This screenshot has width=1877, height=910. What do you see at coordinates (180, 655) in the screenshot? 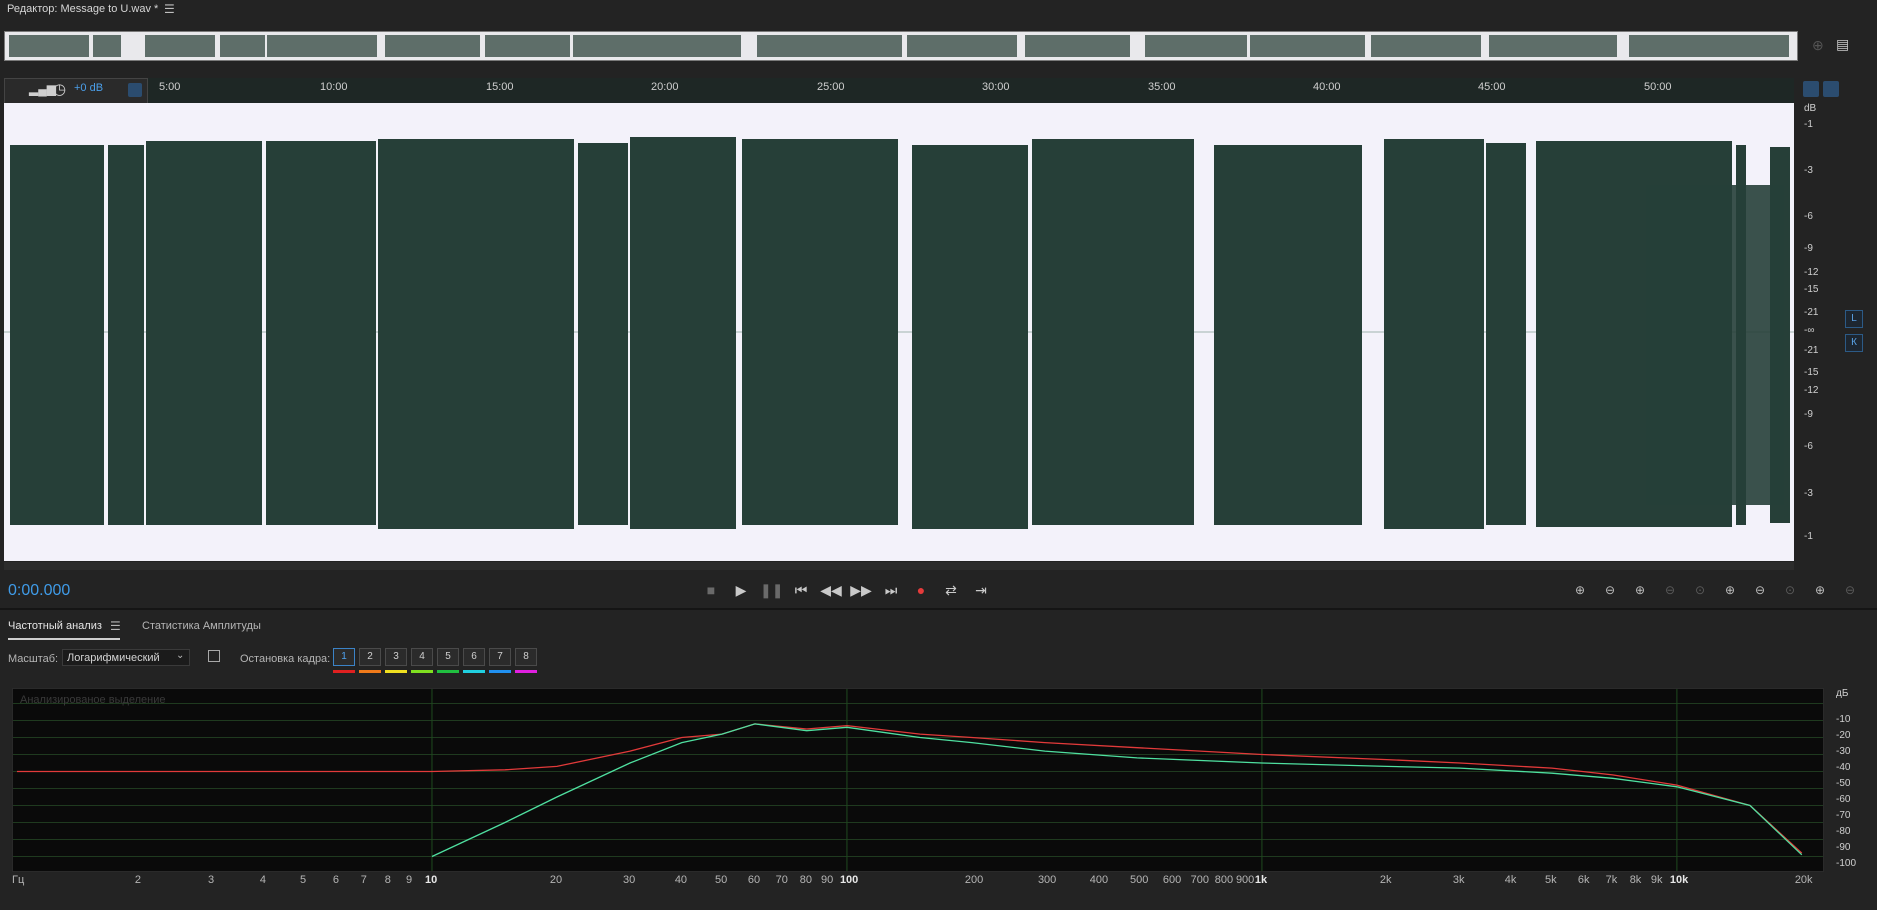
I see `chevron-down-icon: ⌄` at bounding box center [180, 655].